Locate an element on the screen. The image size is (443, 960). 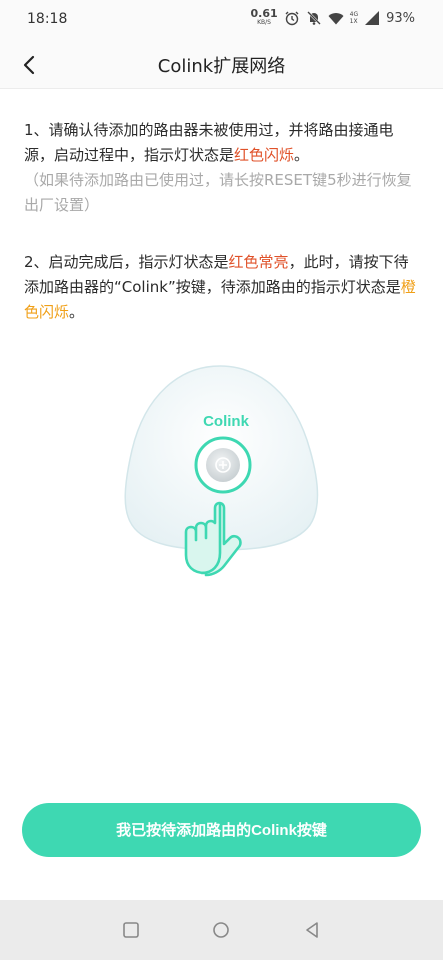
circle-icon is located at coordinates (221, 930).